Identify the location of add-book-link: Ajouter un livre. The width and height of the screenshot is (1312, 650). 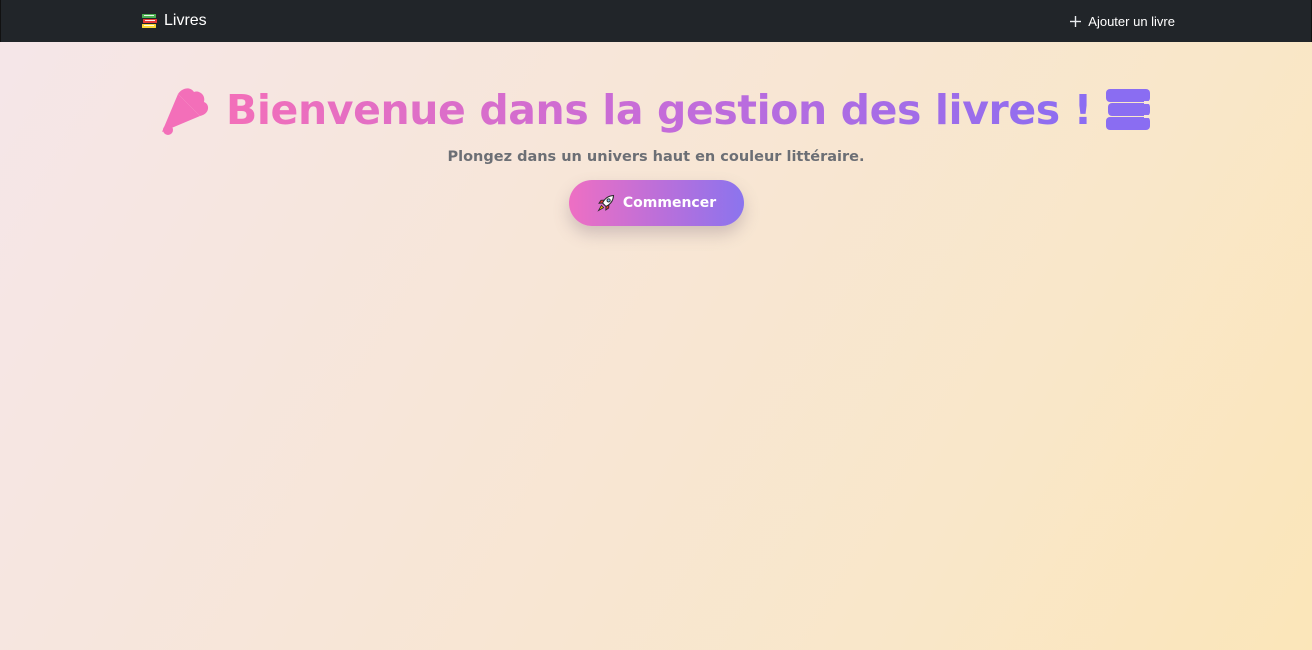
(1122, 21).